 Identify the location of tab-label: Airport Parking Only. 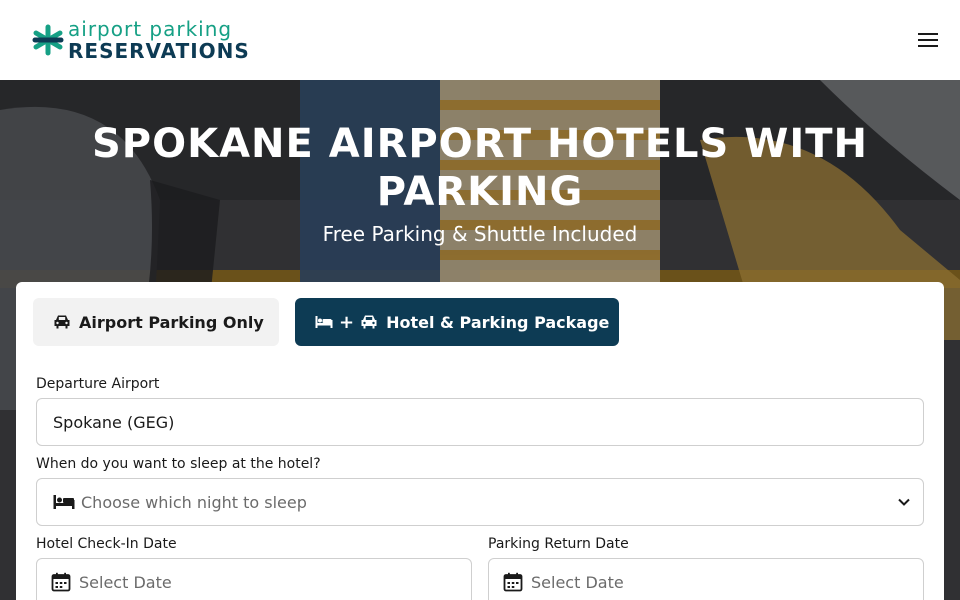
(171, 322).